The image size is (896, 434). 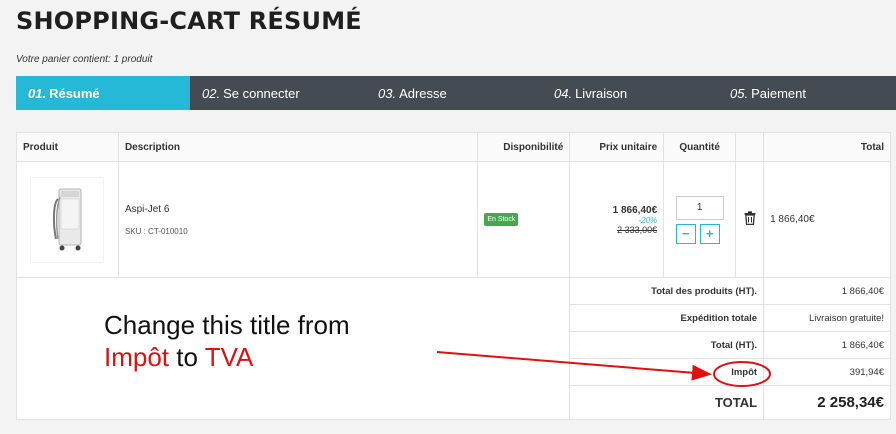 What do you see at coordinates (750, 147) in the screenshot?
I see `col-header-delete` at bounding box center [750, 147].